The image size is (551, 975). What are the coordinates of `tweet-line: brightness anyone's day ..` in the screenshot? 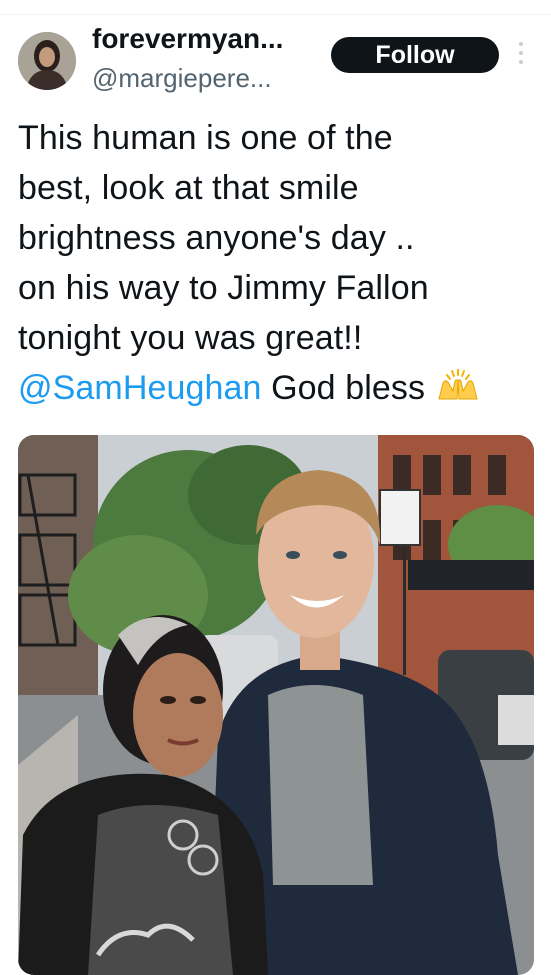 It's located at (216, 238).